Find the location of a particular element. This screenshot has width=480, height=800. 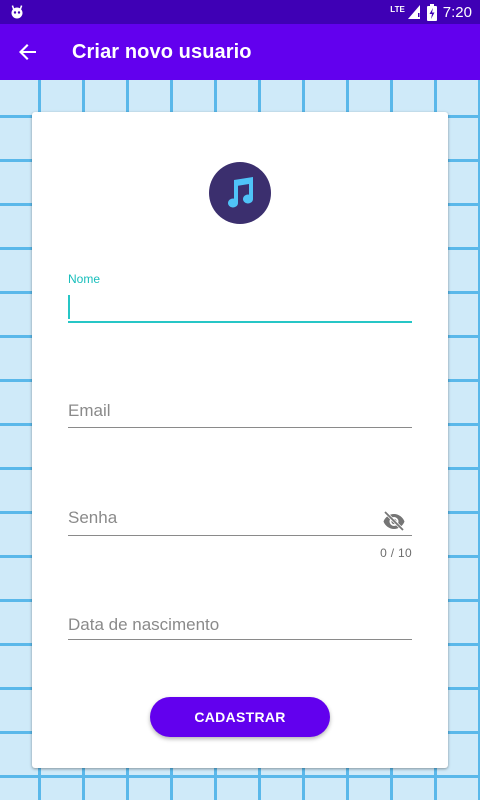

status-left is located at coordinates (17, 12).